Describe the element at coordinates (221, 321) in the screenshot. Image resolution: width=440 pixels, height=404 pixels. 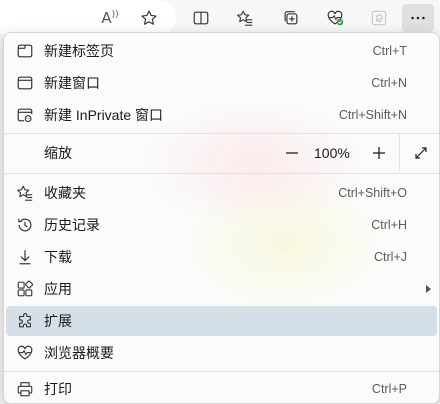
I see `menu-item-extensions: 扩展` at that location.